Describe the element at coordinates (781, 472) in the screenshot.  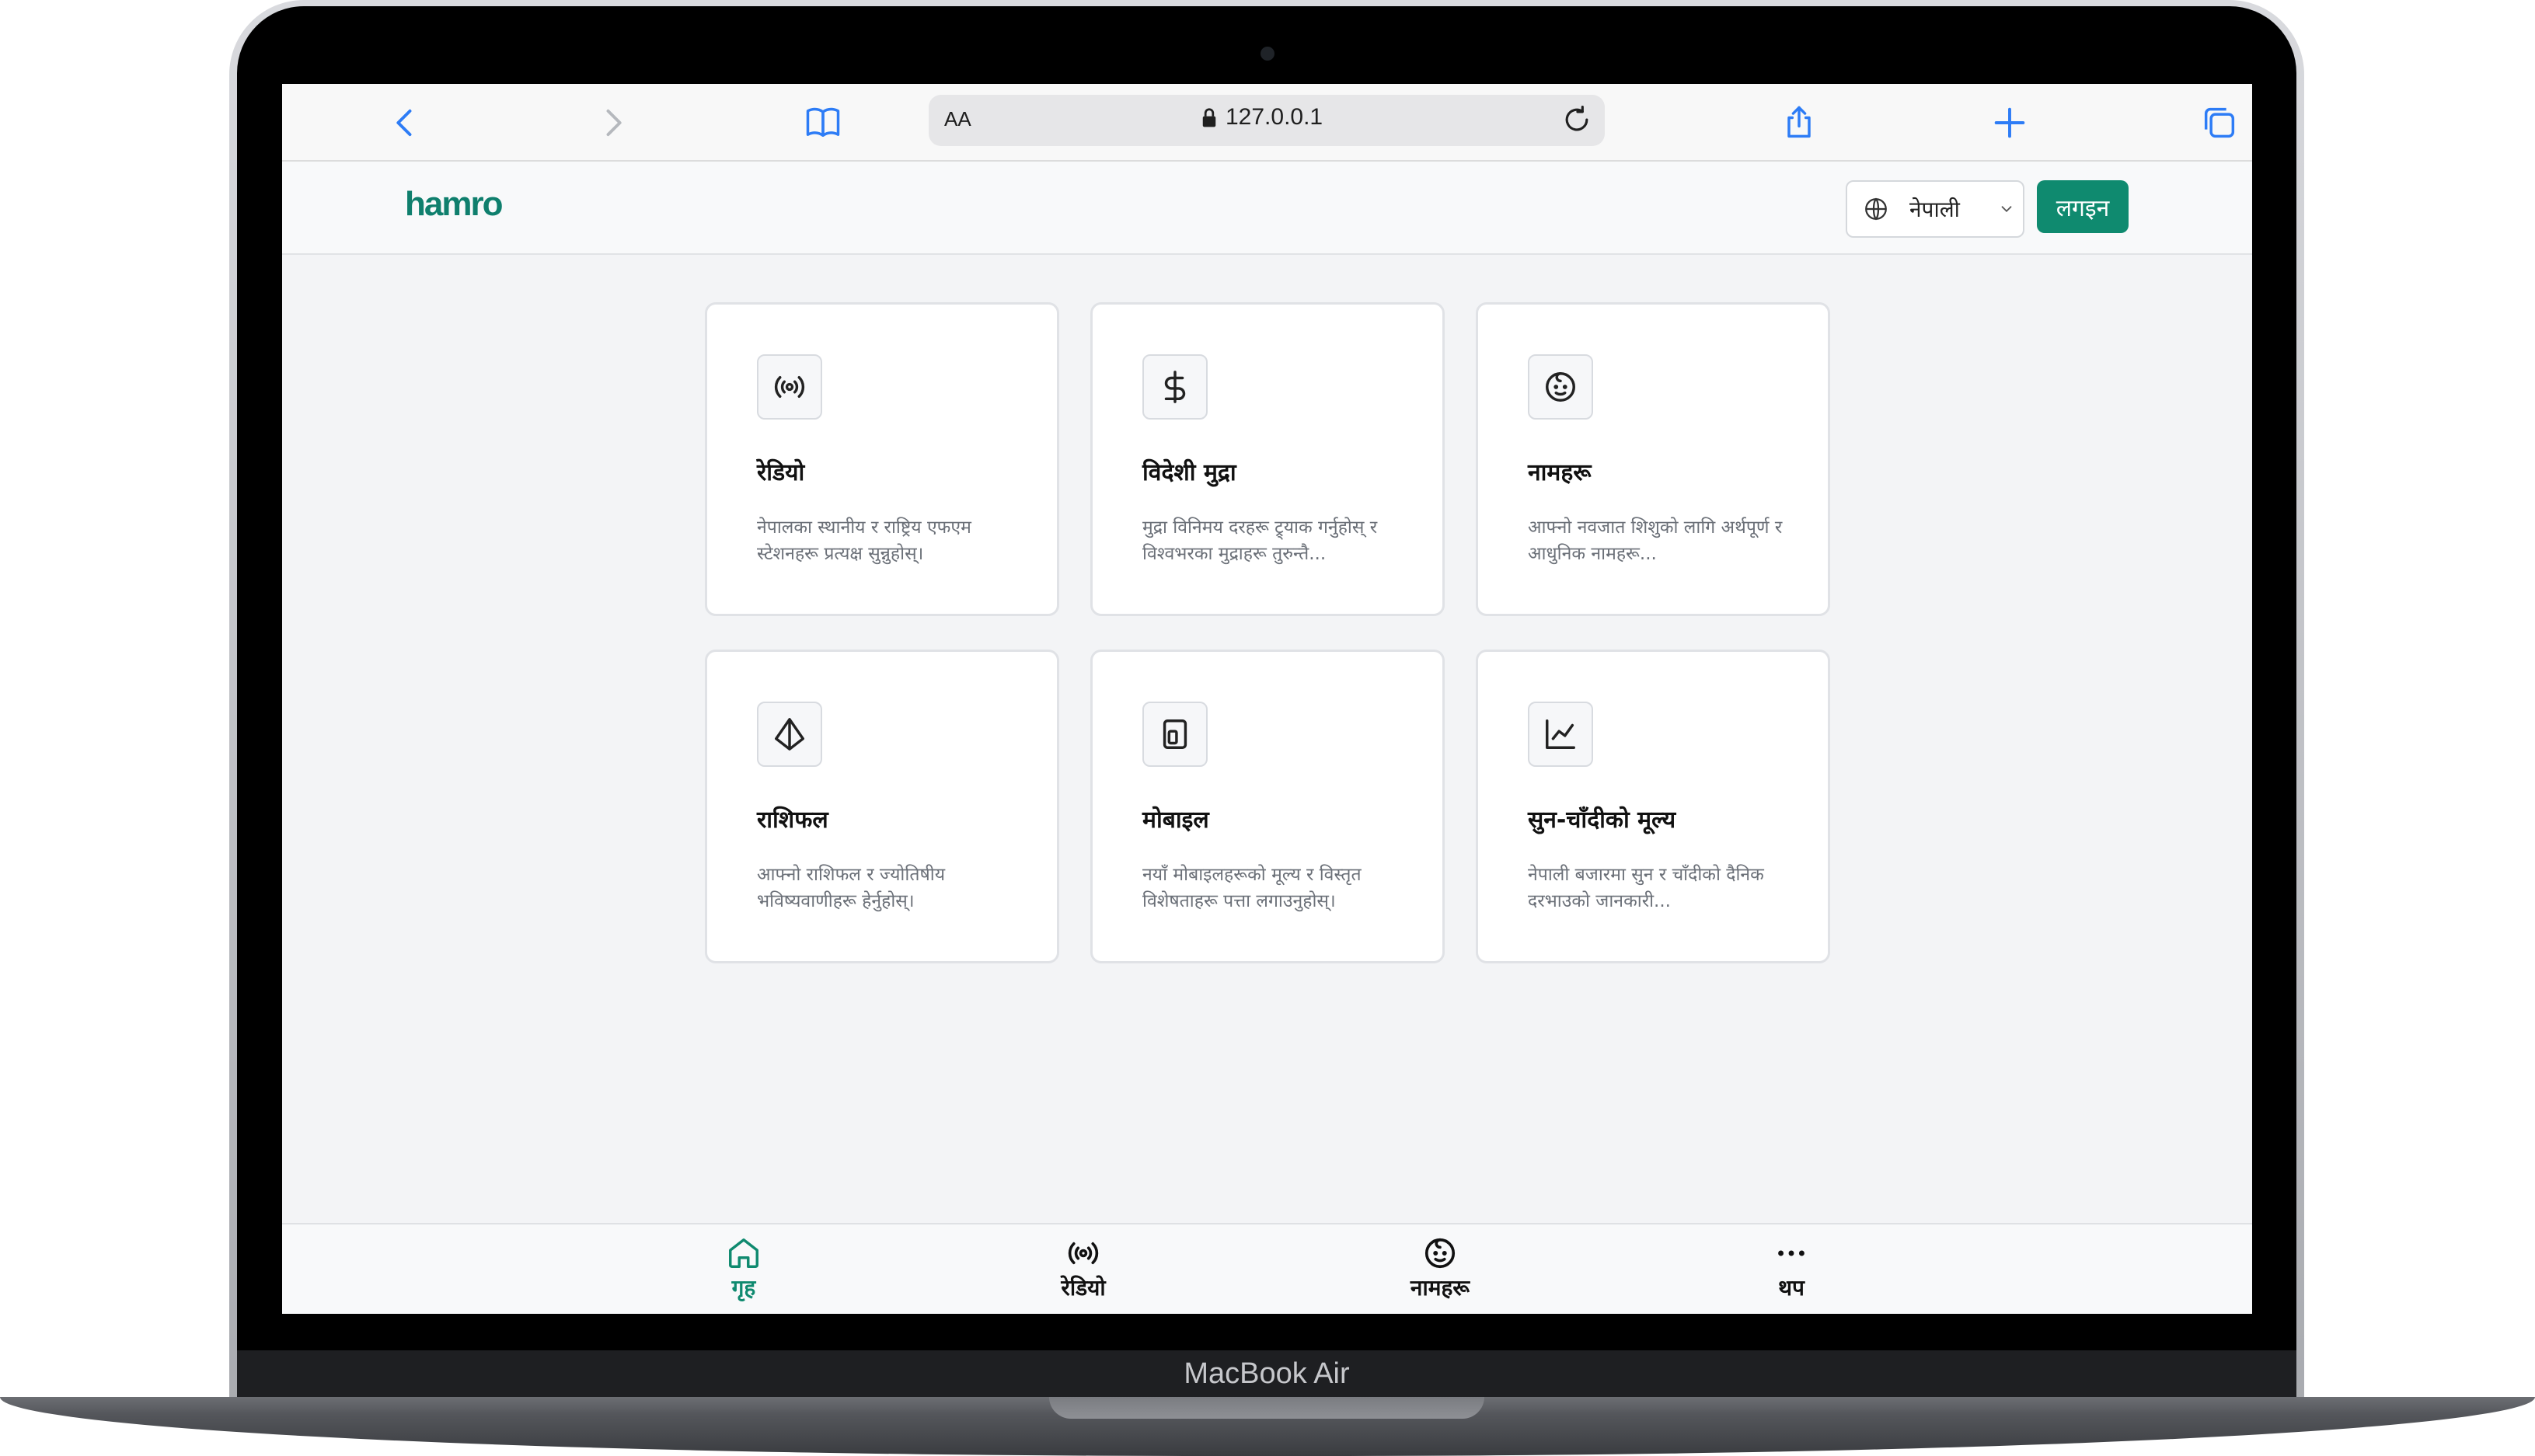
I see `card-title: रेडियो` at that location.